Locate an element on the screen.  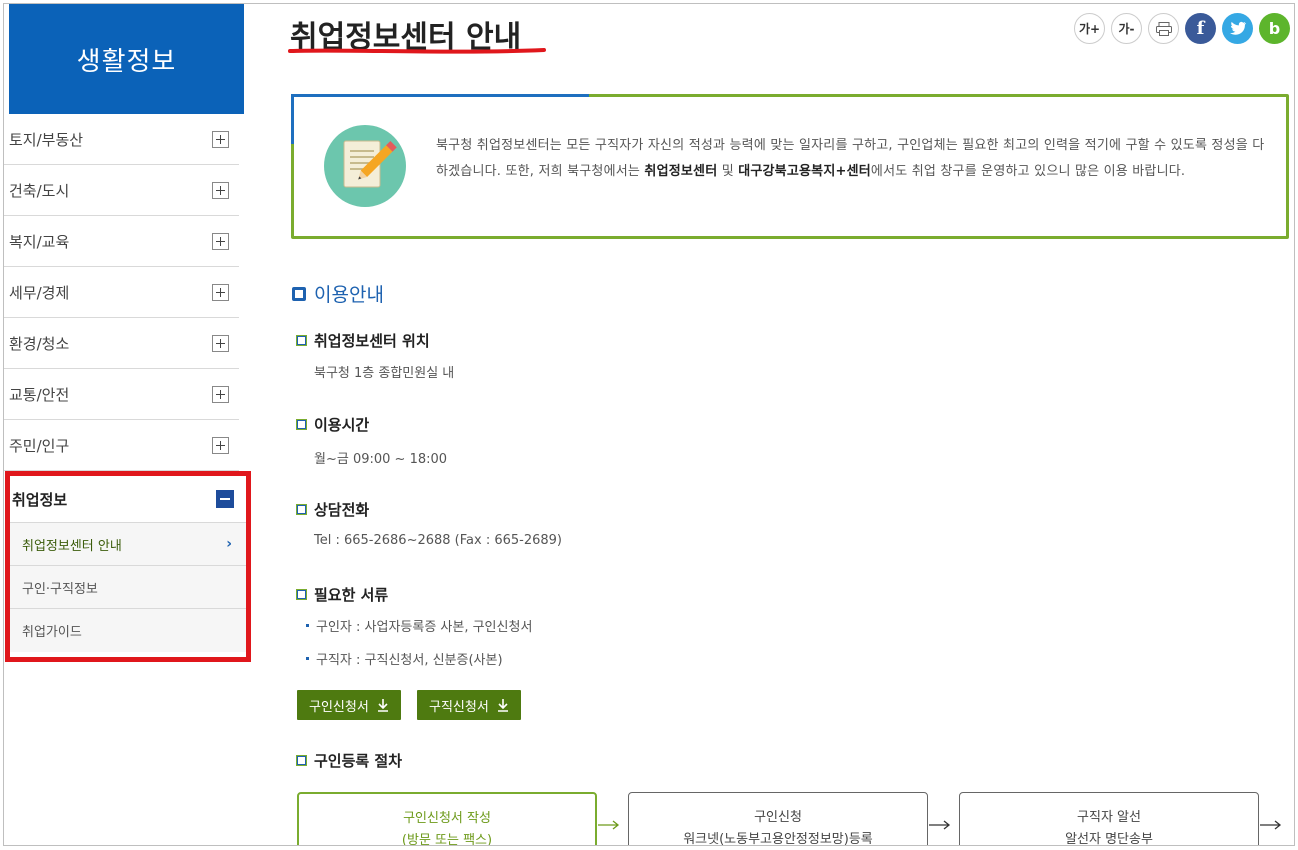
print-icon is located at coordinates (1163, 28).